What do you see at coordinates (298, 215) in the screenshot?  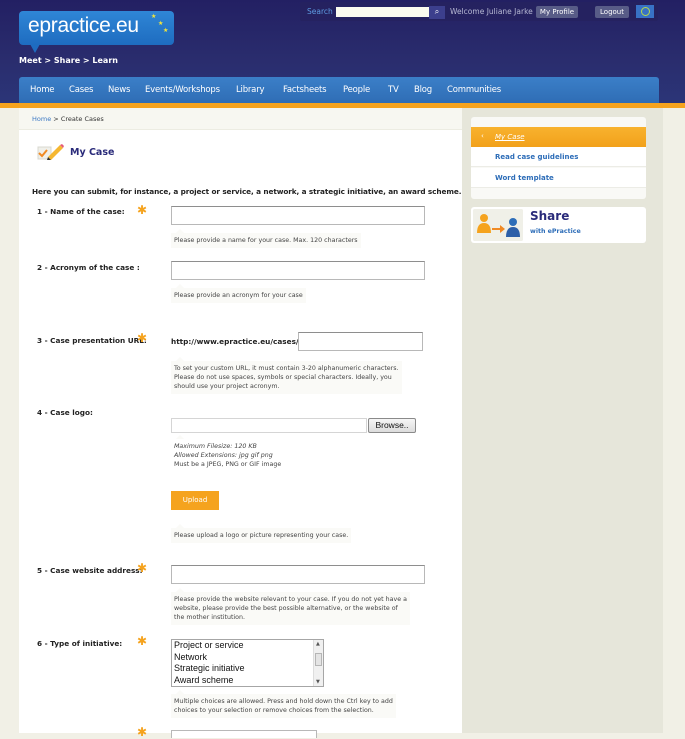 I see `case-name-input` at bounding box center [298, 215].